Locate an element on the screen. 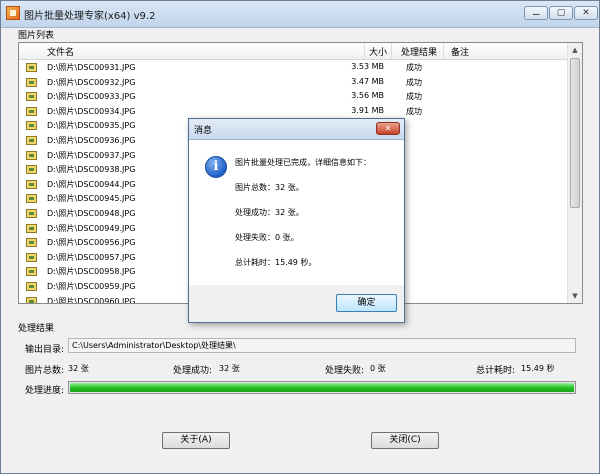 The image size is (600, 474). column-header-note: 备注 is located at coordinates (460, 51).